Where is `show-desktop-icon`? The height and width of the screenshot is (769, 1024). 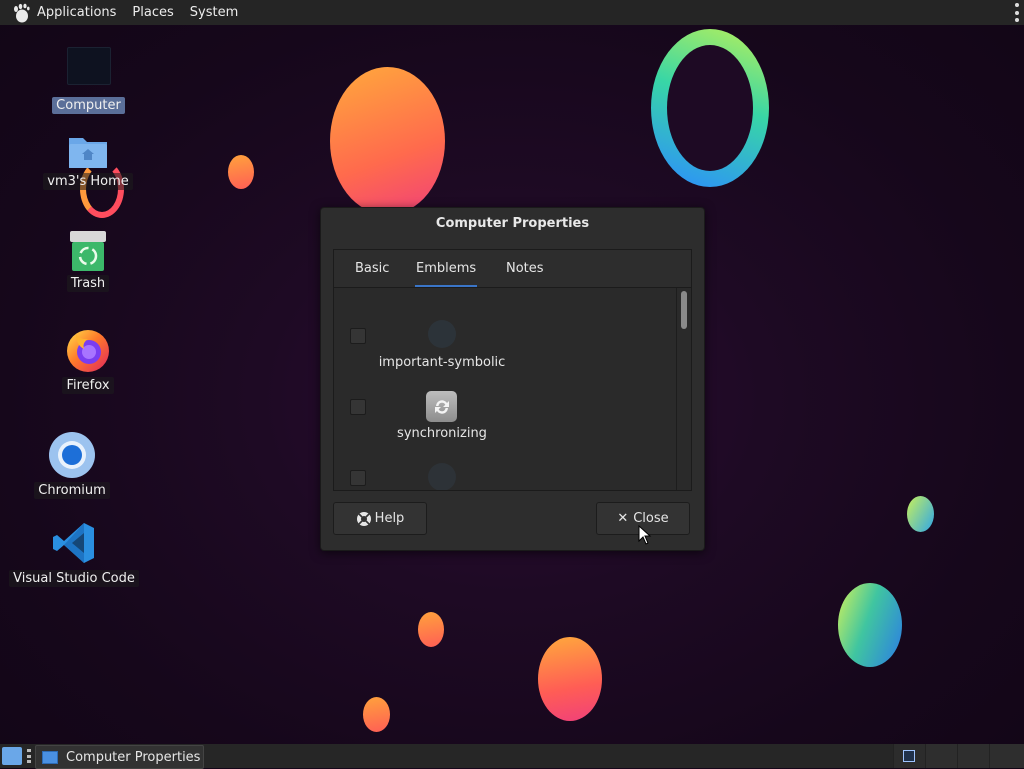
show-desktop-icon is located at coordinates (12, 756).